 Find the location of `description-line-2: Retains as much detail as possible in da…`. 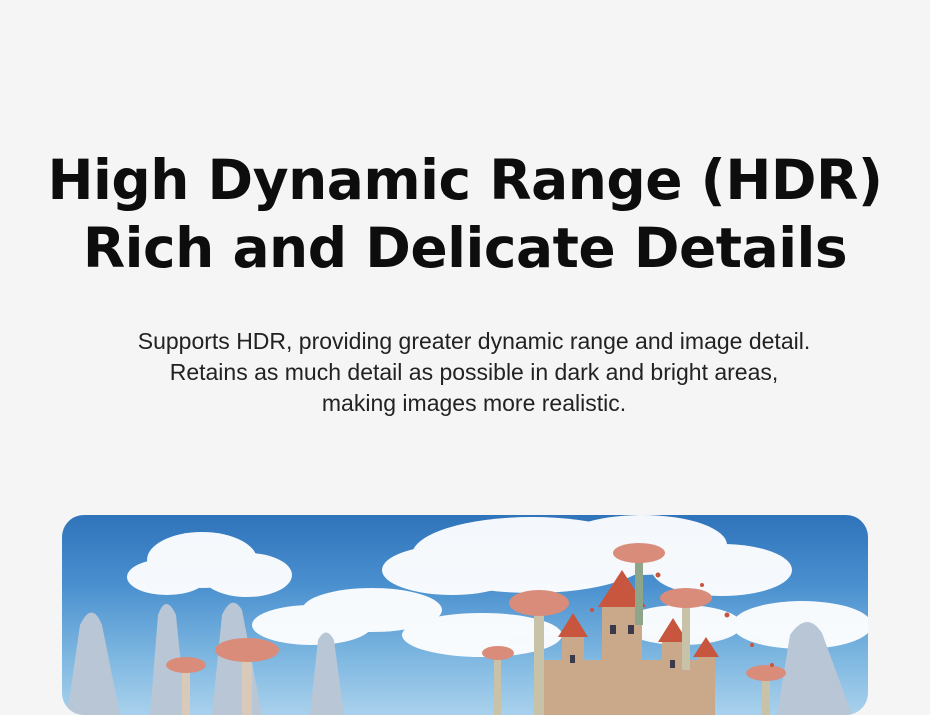

description-line-2: Retains as much detail as possible in da… is located at coordinates (474, 372).